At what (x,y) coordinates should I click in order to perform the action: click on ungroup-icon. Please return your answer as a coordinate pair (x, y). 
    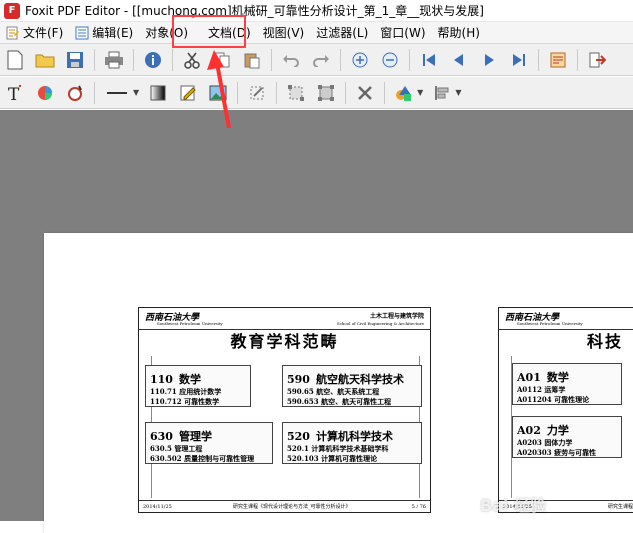
    Looking at the image, I should click on (326, 92).